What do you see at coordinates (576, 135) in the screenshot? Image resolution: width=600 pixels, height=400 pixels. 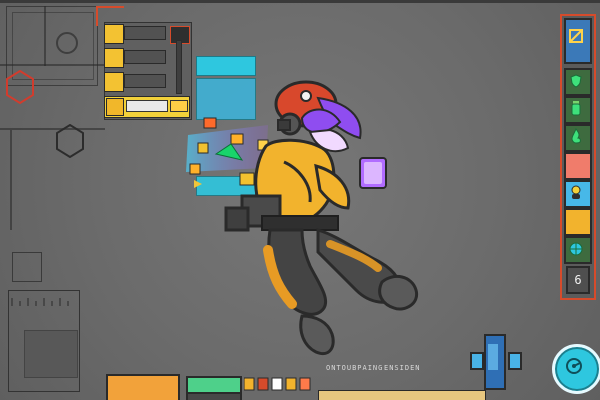 I see `flame-icon` at bounding box center [576, 135].